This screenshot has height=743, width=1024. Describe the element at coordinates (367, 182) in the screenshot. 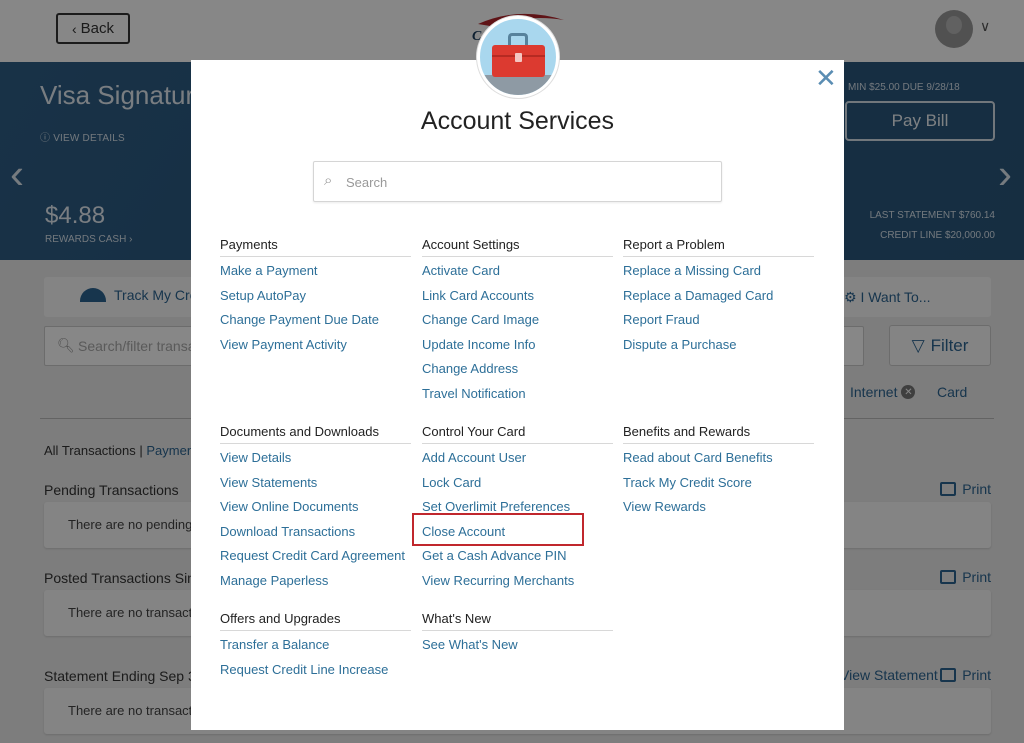

I see `modal-search-placeholder: Search` at that location.